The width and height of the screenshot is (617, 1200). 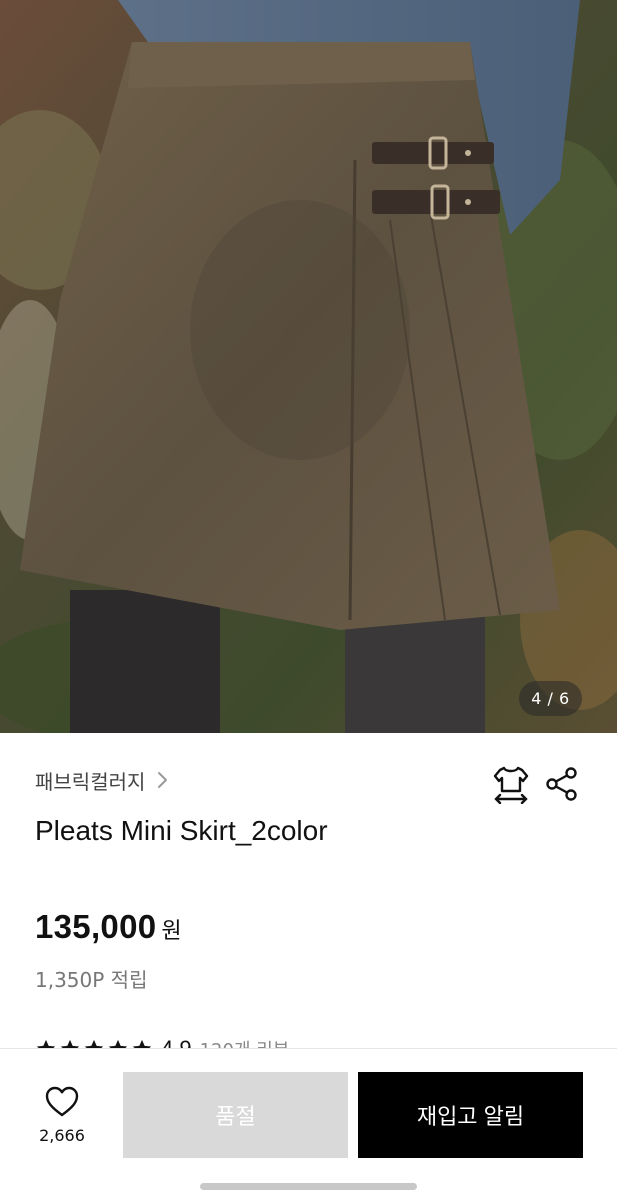 What do you see at coordinates (550, 698) in the screenshot?
I see `image-counter: 4 / 6` at bounding box center [550, 698].